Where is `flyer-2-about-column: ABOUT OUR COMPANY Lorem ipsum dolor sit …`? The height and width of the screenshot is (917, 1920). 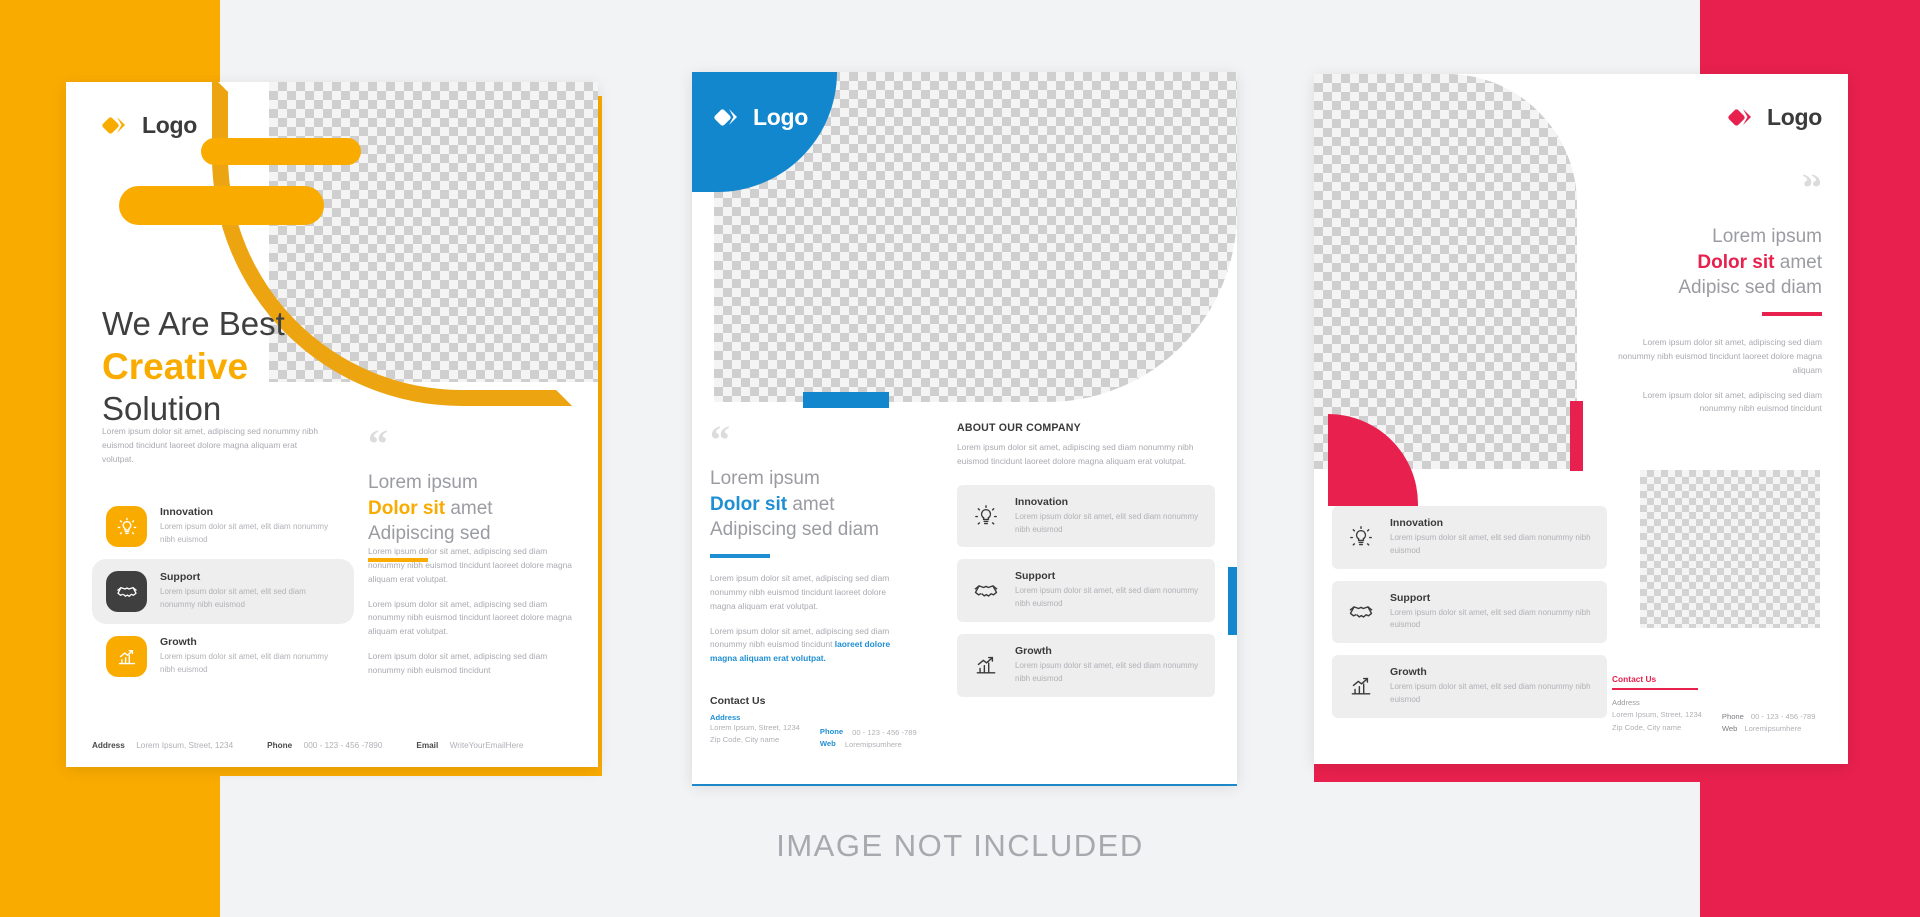
flyer-2-about-column: ABOUT OUR COMPANY Lorem ipsum dolor sit … is located at coordinates (1086, 565).